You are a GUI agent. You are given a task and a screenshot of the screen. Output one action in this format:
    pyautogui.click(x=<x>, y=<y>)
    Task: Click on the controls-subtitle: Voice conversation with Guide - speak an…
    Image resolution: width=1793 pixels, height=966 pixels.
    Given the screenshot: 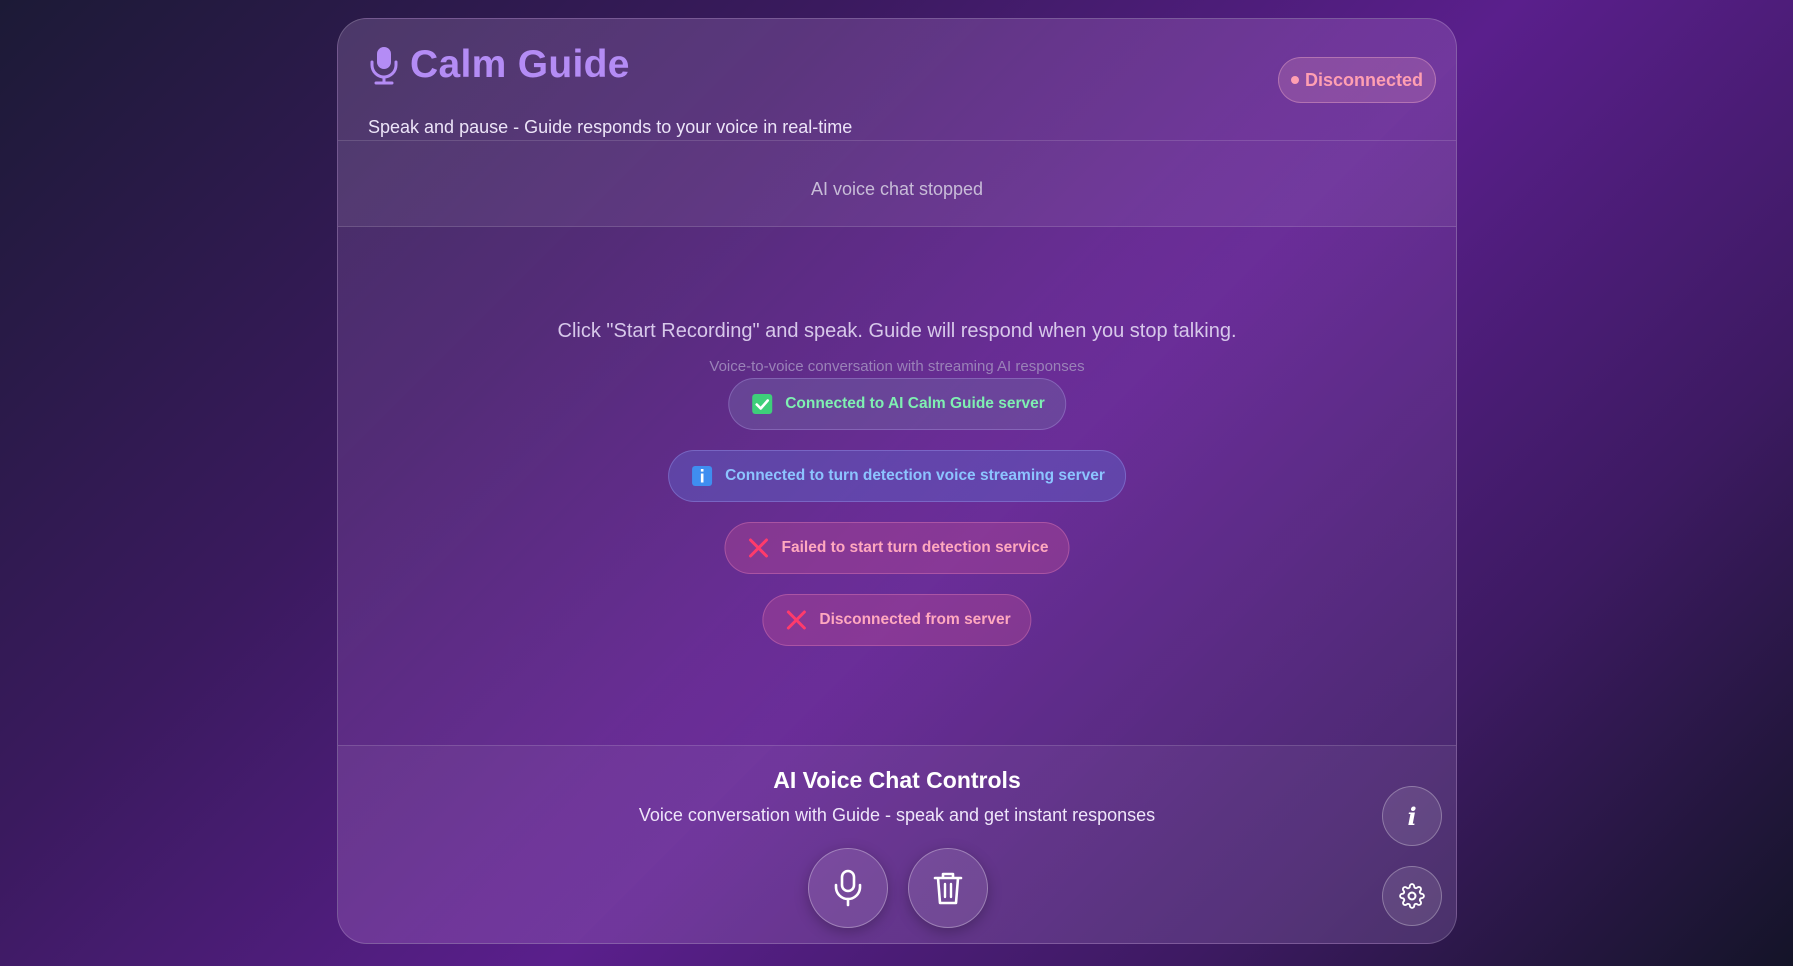 What is the action you would take?
    pyautogui.click(x=897, y=815)
    